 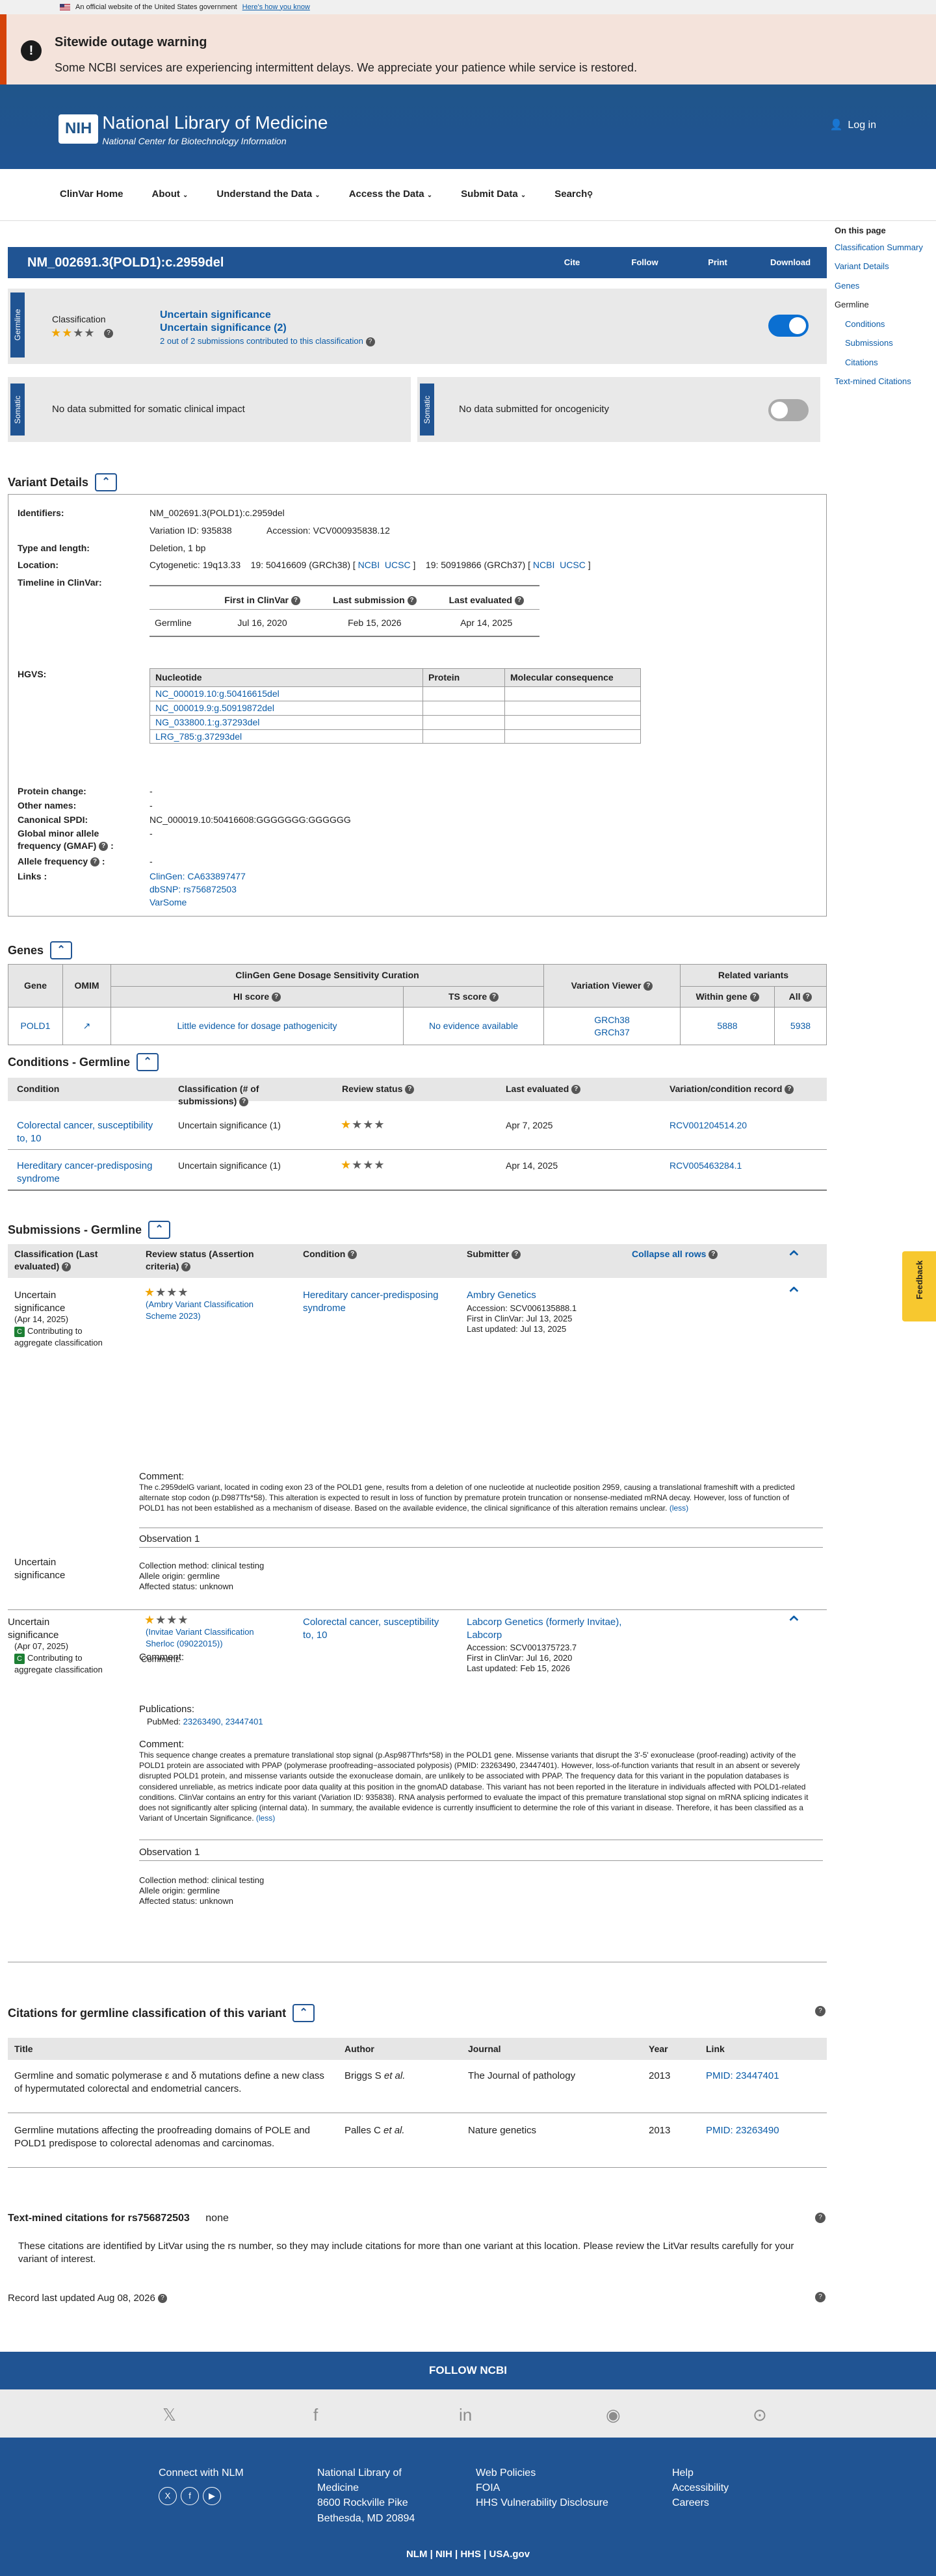 What do you see at coordinates (466, 2415) in the screenshot?
I see `linkedin-icon: in` at bounding box center [466, 2415].